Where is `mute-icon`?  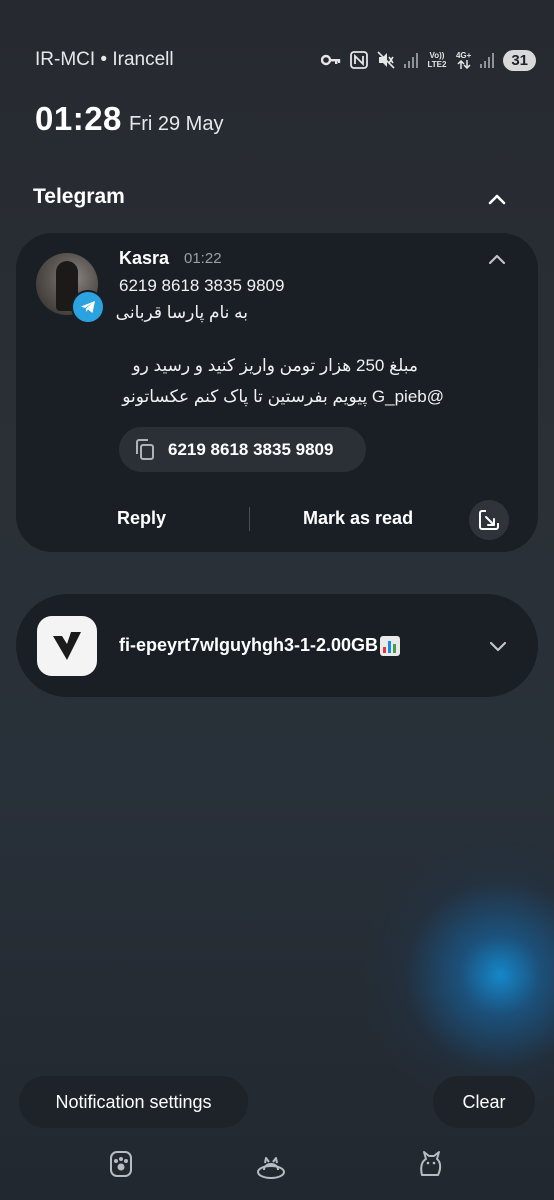 mute-icon is located at coordinates (386, 60).